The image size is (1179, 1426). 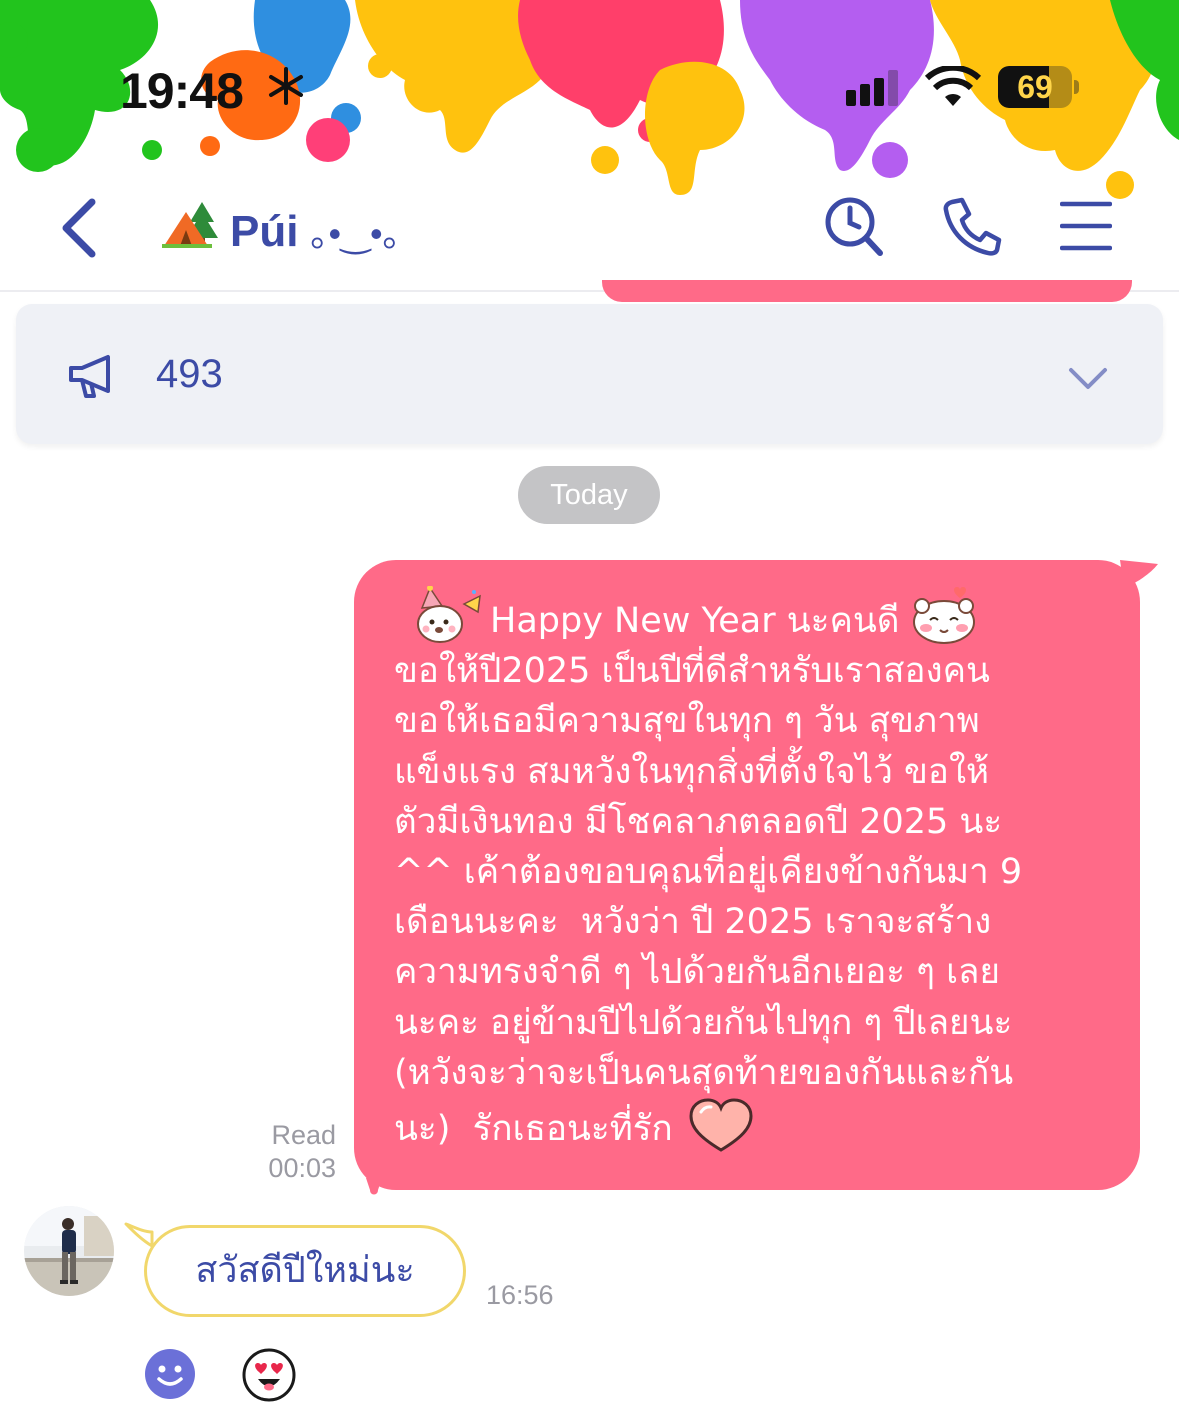 I want to click on announcement-count: 493, so click(x=189, y=374).